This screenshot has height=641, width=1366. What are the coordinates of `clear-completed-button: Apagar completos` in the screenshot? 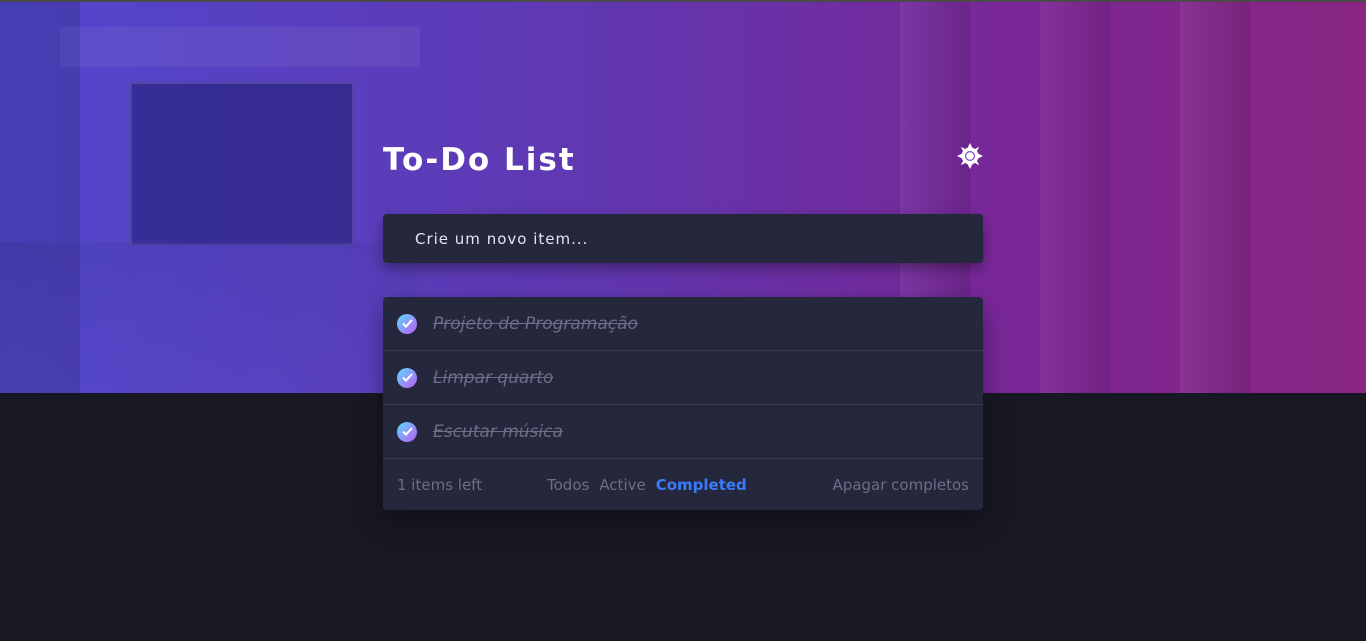 It's located at (901, 485).